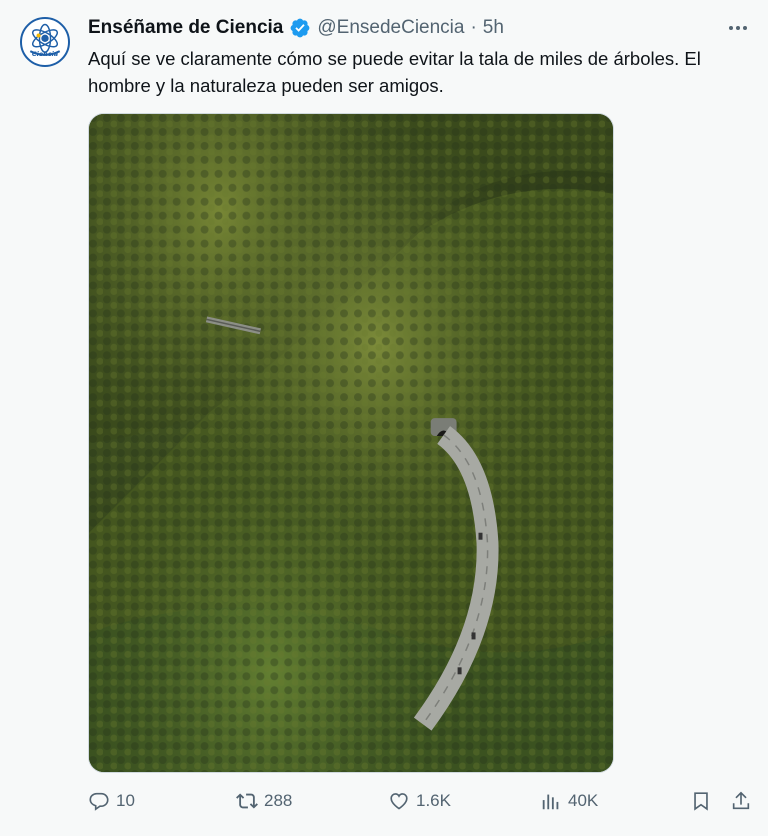 The image size is (768, 836). I want to click on retweet-button: 288, so click(264, 801).